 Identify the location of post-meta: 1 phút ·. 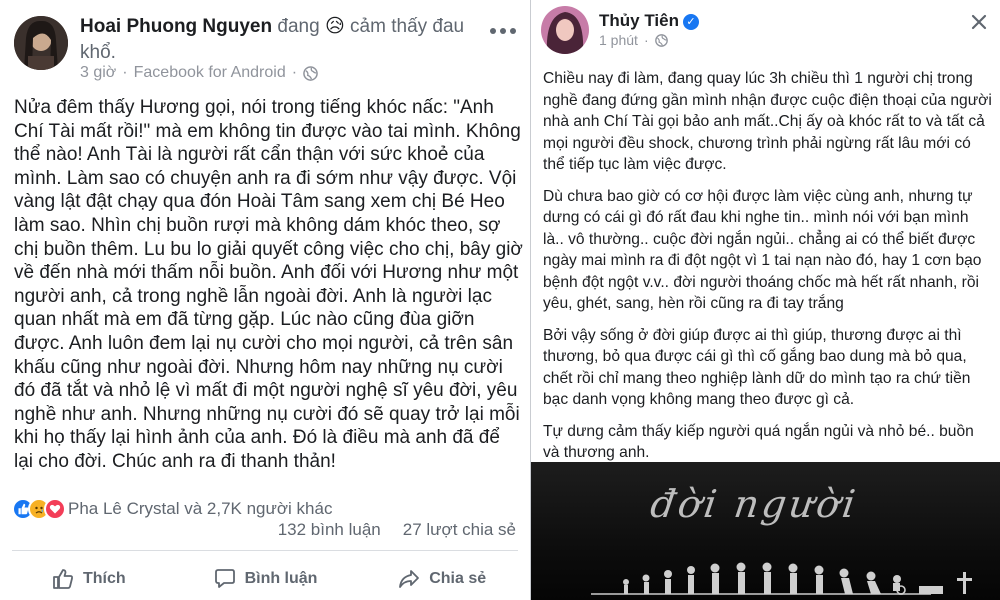
(633, 40).